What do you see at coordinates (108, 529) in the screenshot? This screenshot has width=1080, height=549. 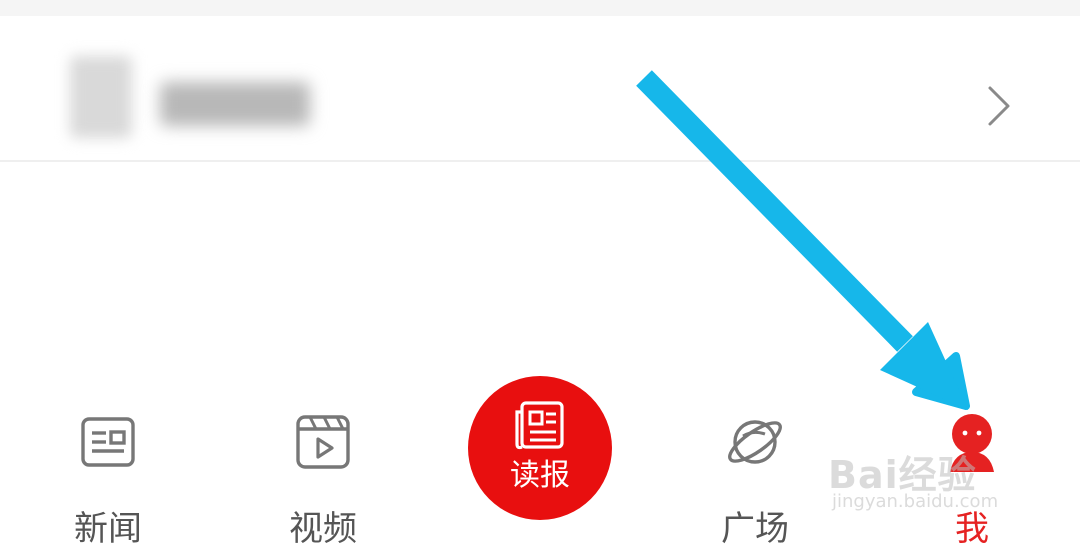 I see `tab-label: 新闻` at bounding box center [108, 529].